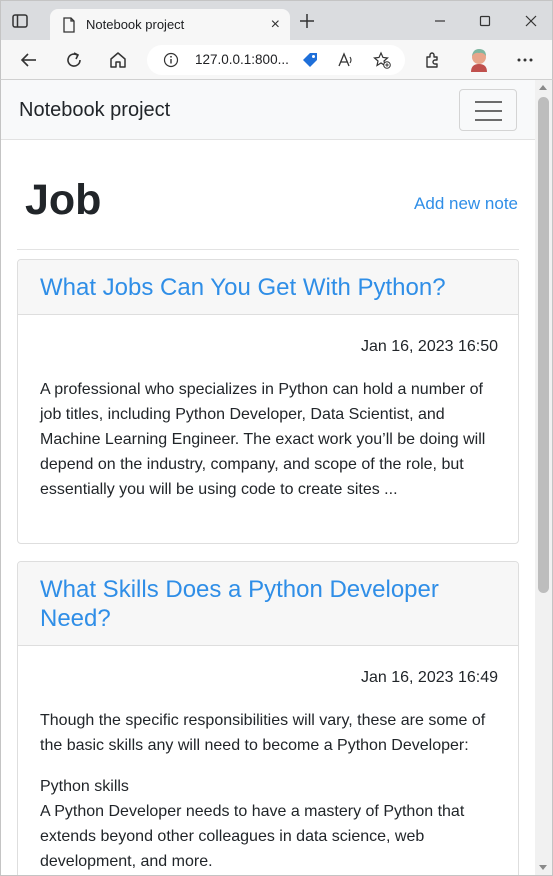 The width and height of the screenshot is (553, 876). I want to click on browser-tab-bar: Notebook project ×, so click(276, 20).